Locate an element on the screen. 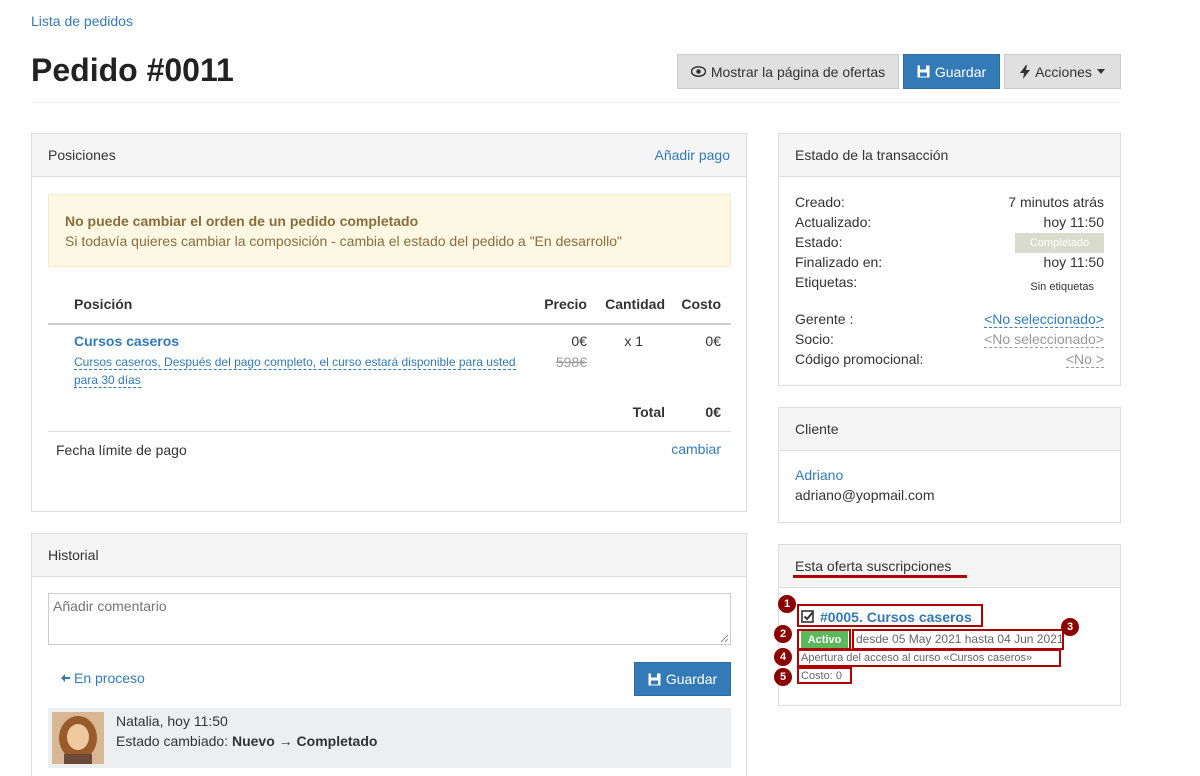 The width and height of the screenshot is (1200, 776). created-label: Creado: is located at coordinates (820, 202).